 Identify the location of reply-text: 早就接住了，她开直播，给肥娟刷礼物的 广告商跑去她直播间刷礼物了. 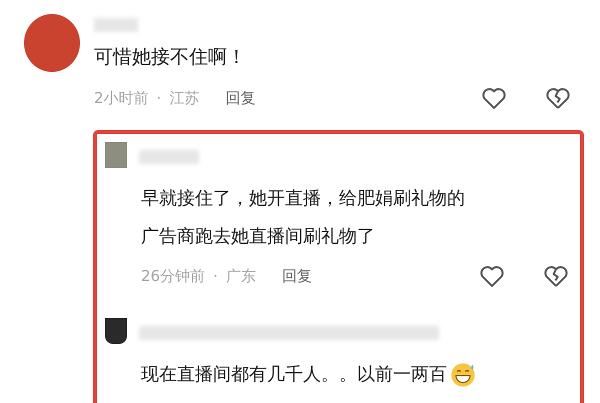
(303, 218).